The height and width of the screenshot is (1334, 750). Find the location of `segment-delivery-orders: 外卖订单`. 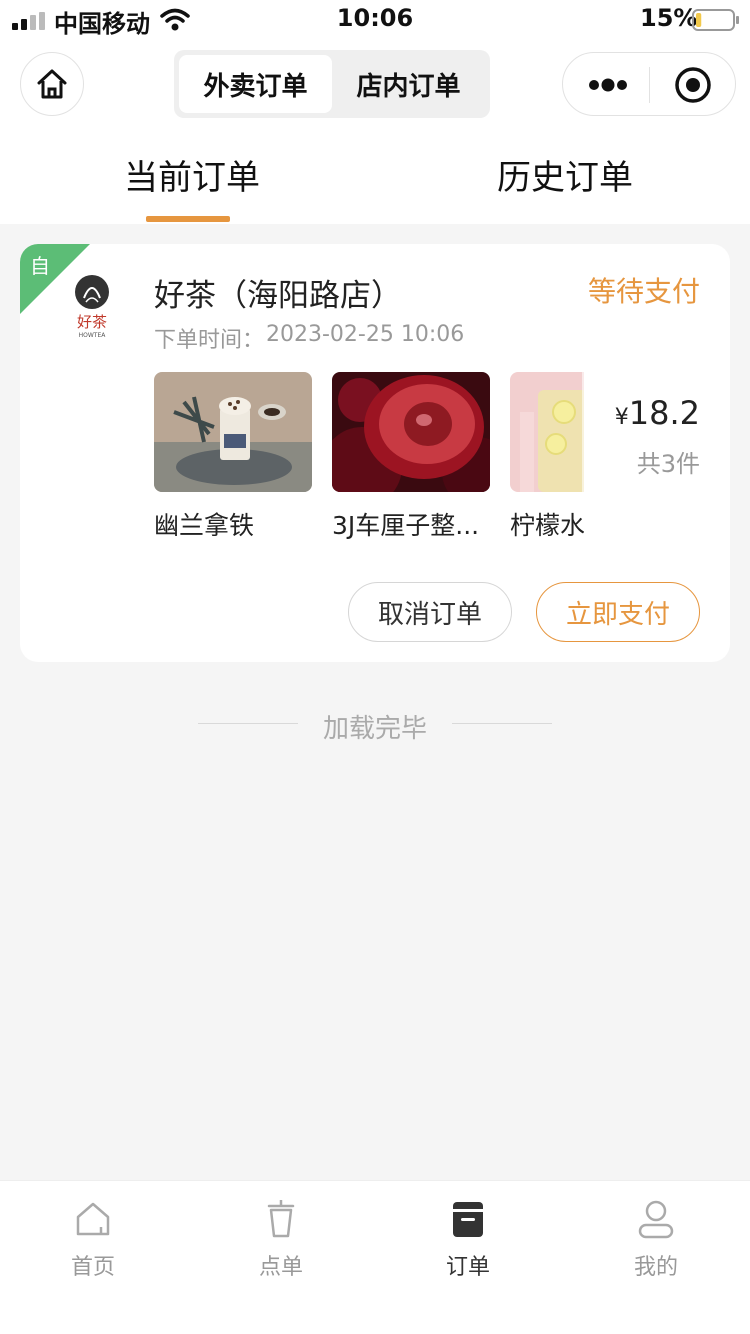

segment-delivery-orders: 外卖订单 is located at coordinates (255, 84).